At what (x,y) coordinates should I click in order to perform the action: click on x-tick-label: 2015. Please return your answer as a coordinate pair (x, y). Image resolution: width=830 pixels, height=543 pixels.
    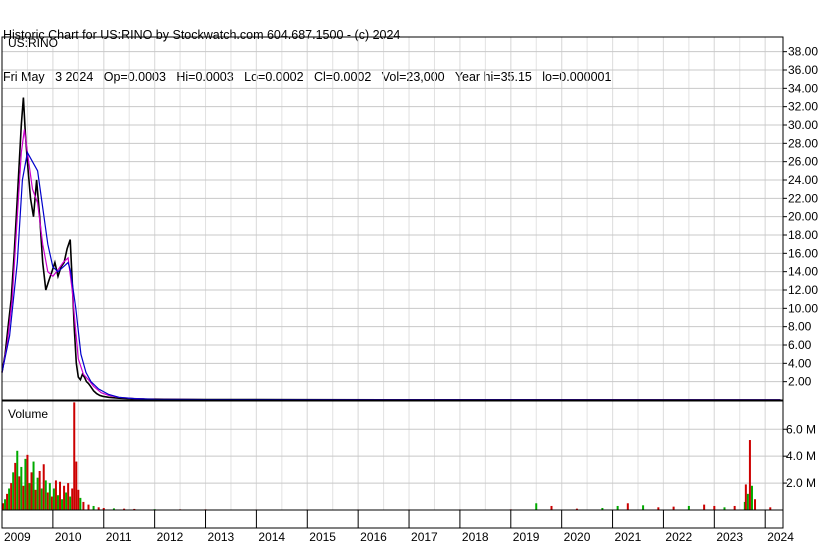
    Looking at the image, I should click on (322, 536).